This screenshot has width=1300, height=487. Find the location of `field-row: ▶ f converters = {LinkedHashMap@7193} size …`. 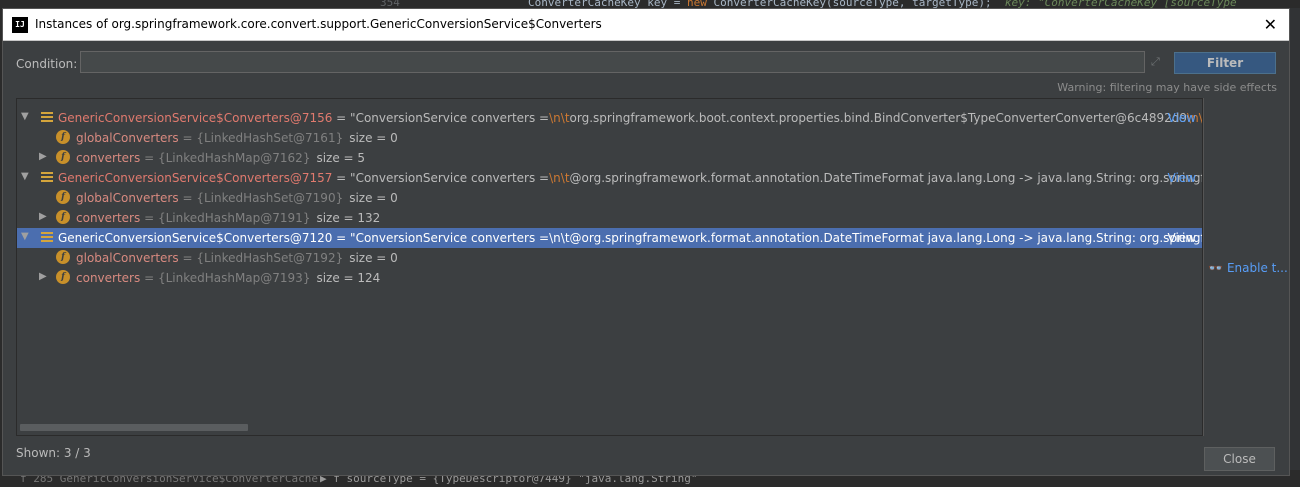

field-row: ▶ f converters = {LinkedHashMap@7193} size … is located at coordinates (609, 278).